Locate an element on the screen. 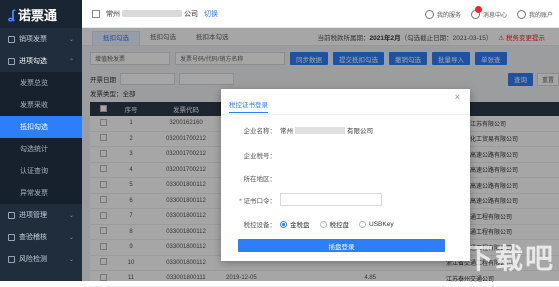  sidebar-group-label: 查验稽核 is located at coordinates (33, 237).